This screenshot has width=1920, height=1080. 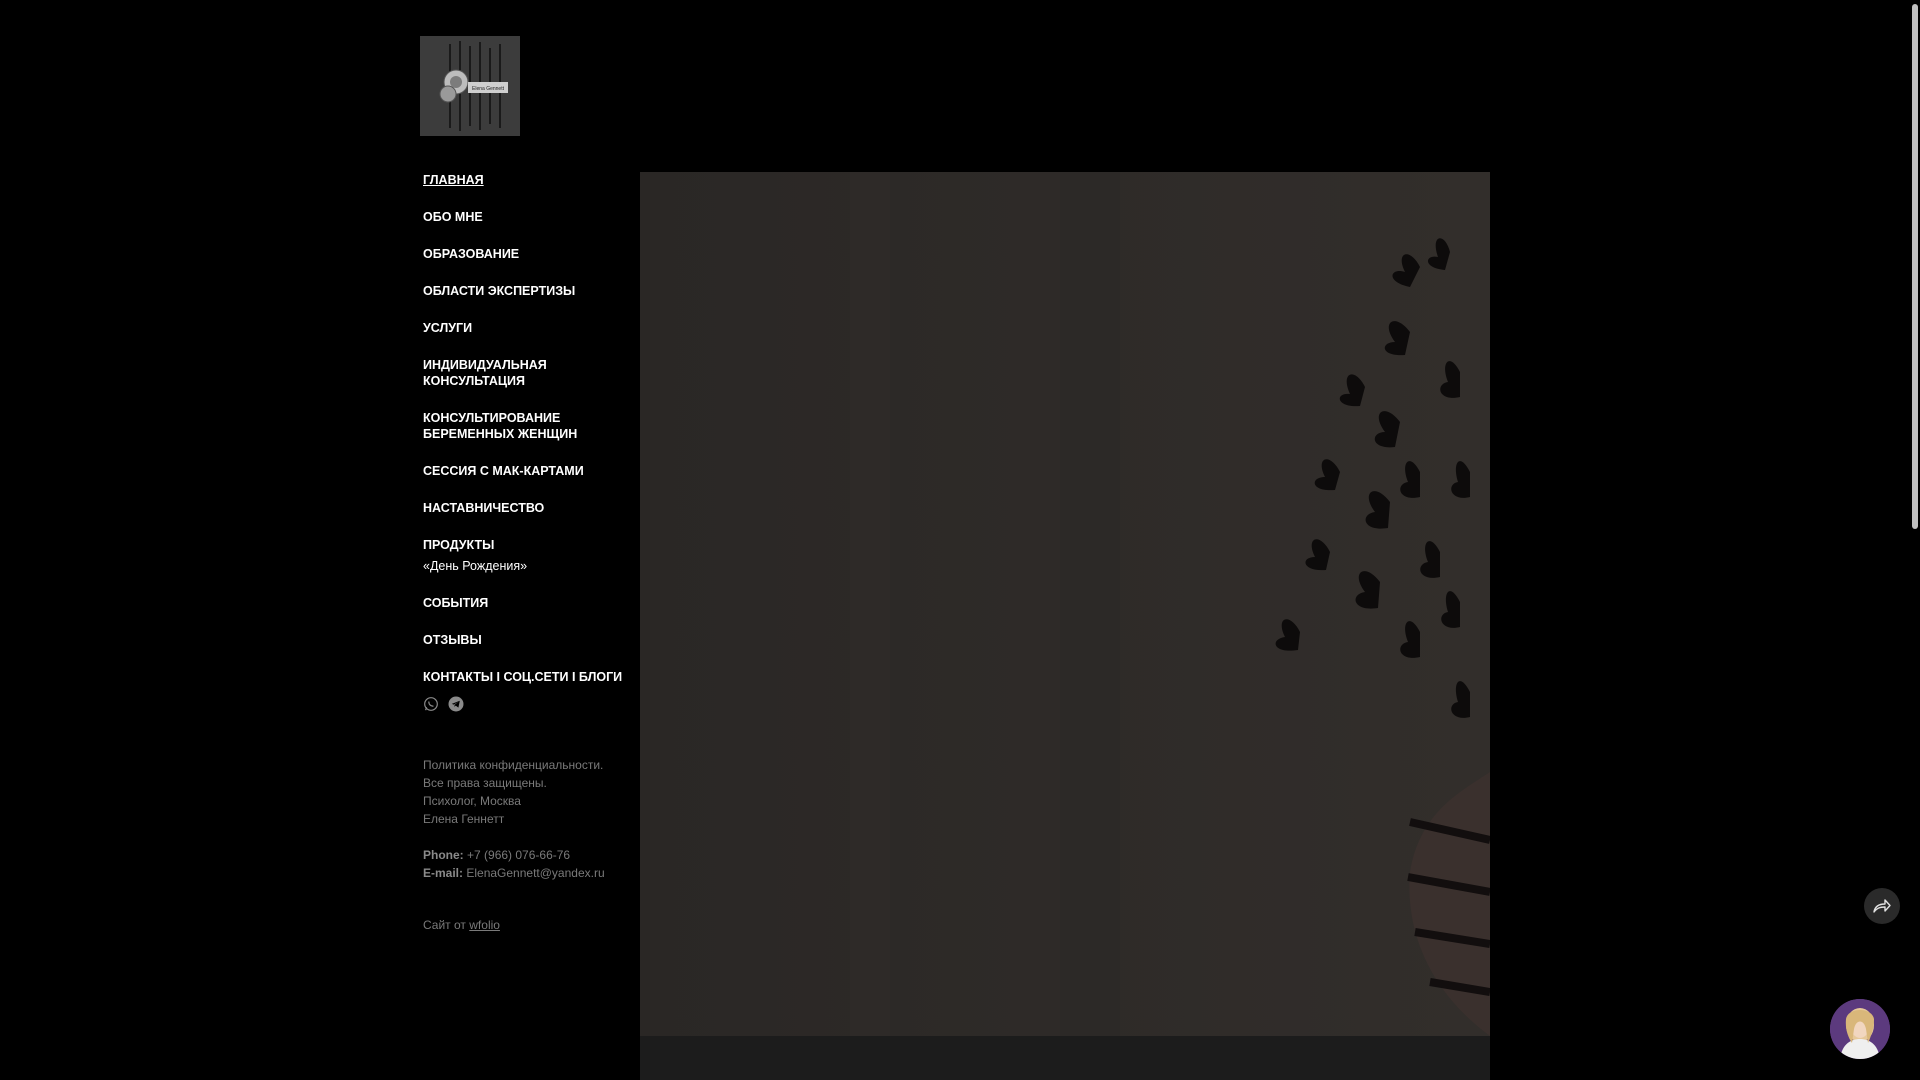 I want to click on scrollbar, so click(x=1915, y=540).